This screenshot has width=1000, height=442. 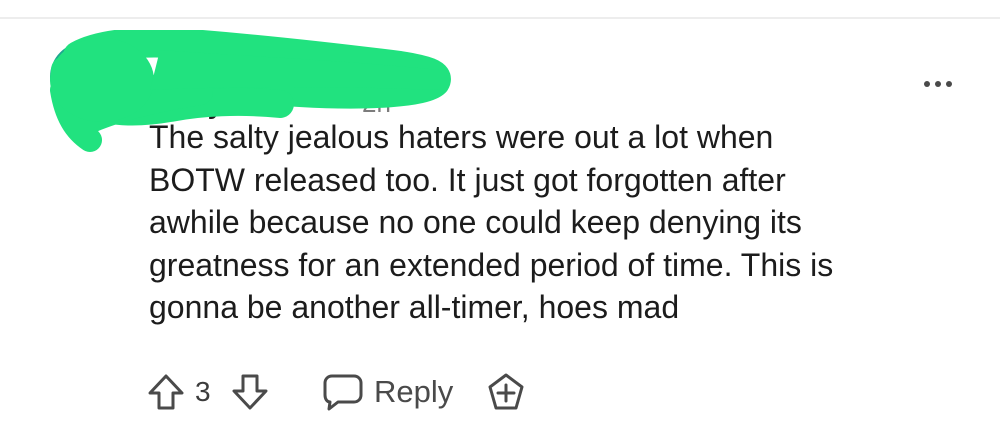 What do you see at coordinates (203, 391) in the screenshot?
I see `vote-count: 3` at bounding box center [203, 391].